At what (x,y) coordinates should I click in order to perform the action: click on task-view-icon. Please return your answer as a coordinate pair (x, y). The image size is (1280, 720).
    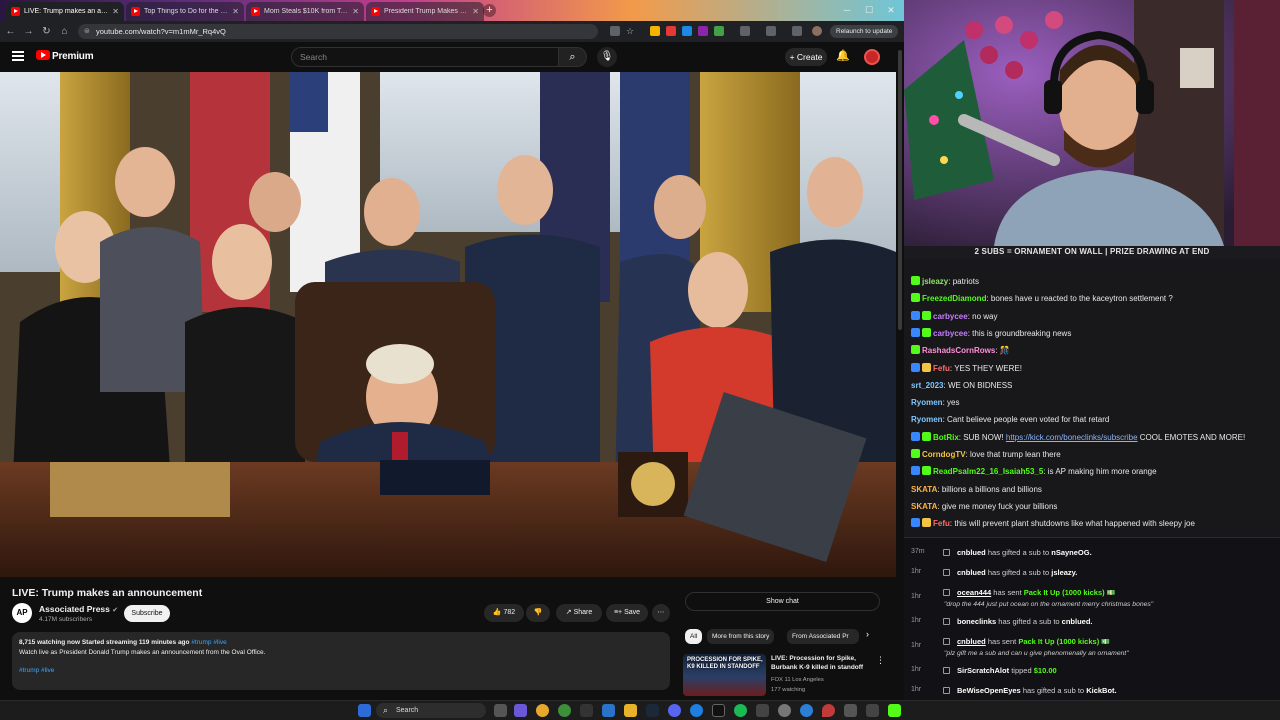
    Looking at the image, I should click on (500, 710).